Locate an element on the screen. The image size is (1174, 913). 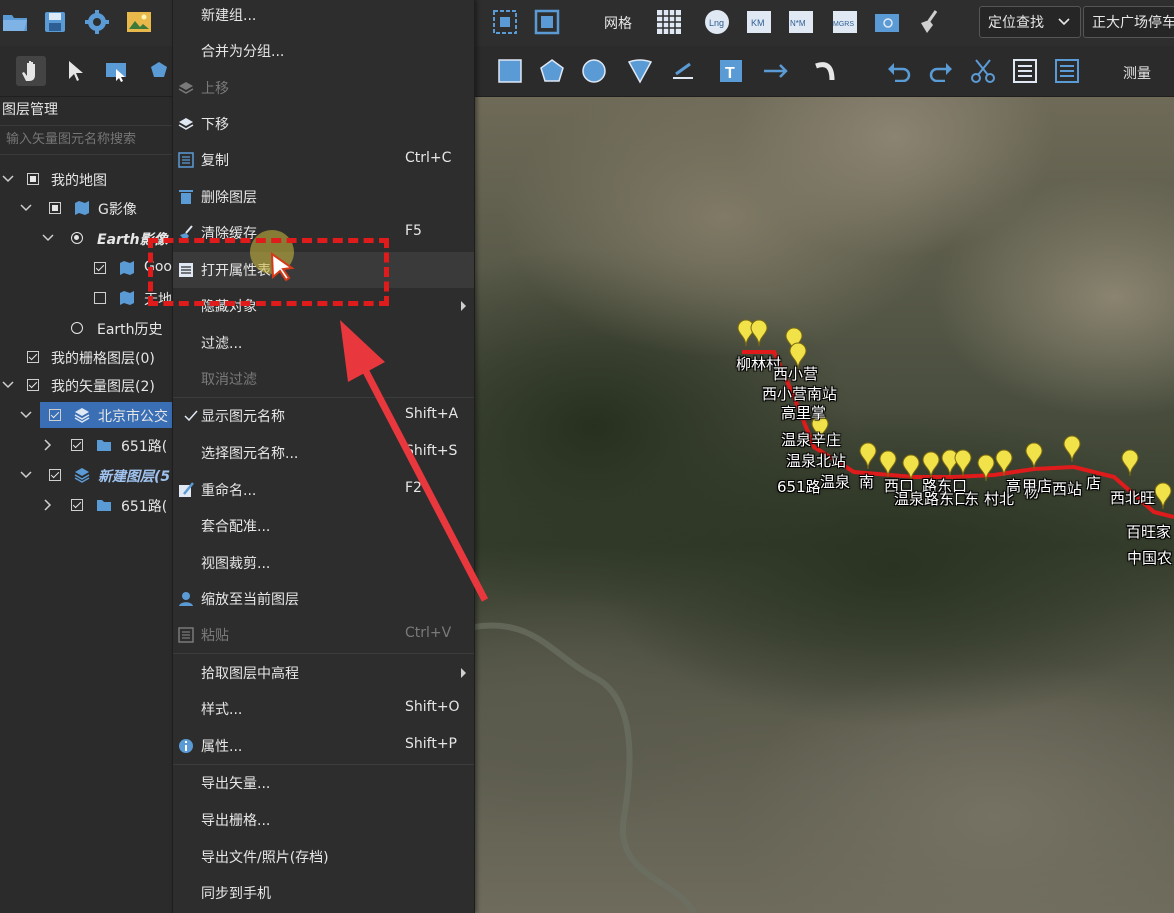
tree-row-651-route: 651路( is located at coordinates (87, 445).